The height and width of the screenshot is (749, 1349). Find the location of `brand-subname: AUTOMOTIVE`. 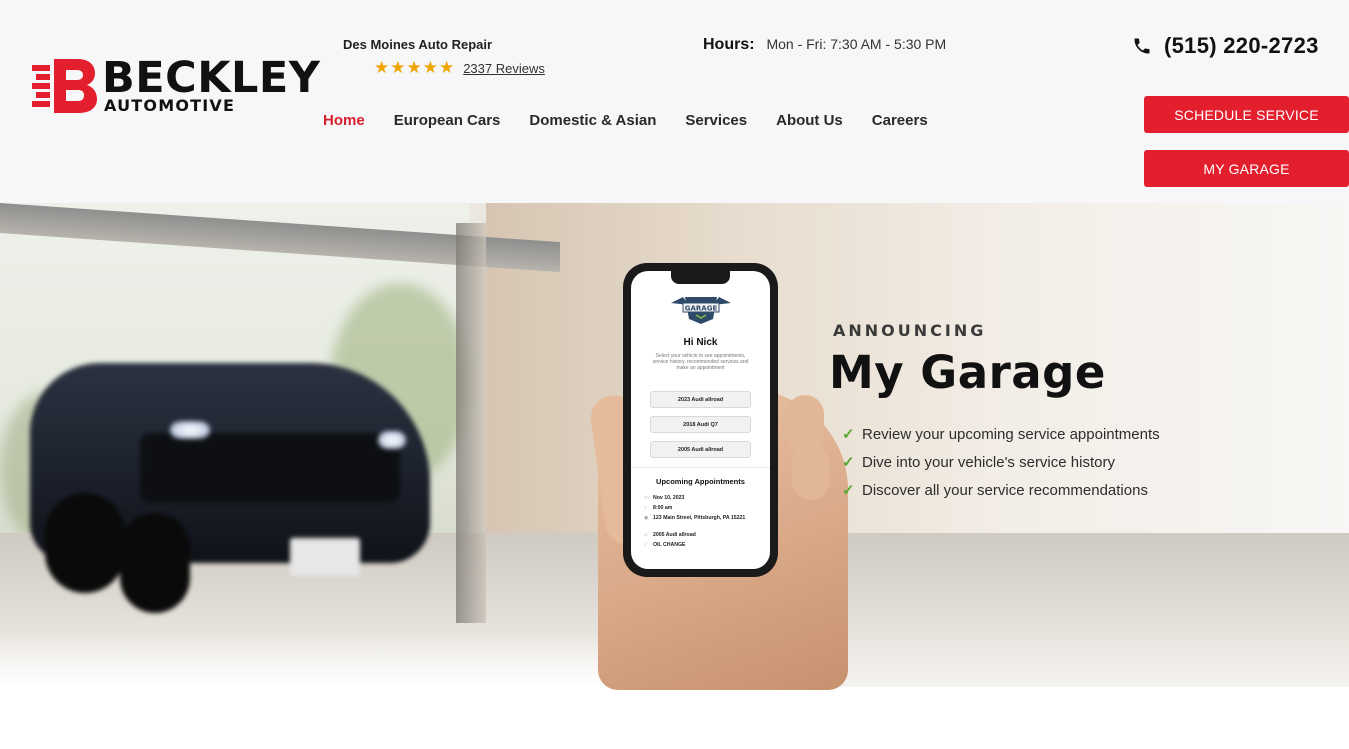

brand-subname: AUTOMOTIVE is located at coordinates (170, 105).